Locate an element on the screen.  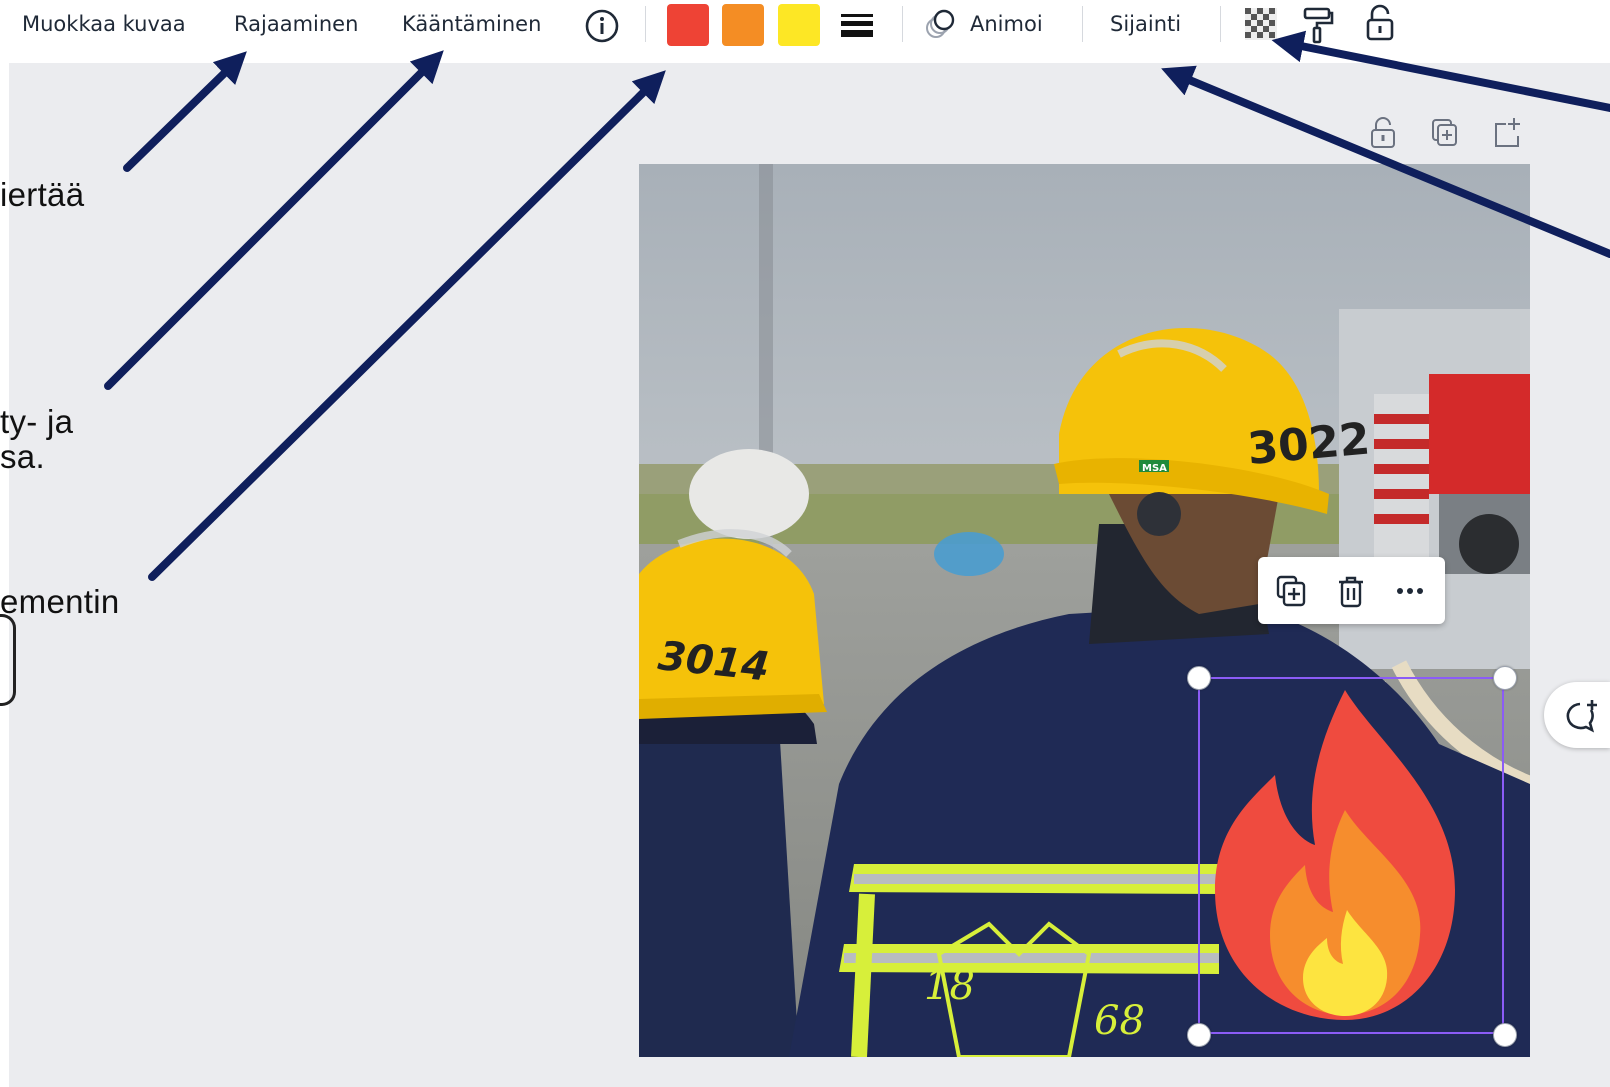
lock-icon is located at coordinates (1380, 22).